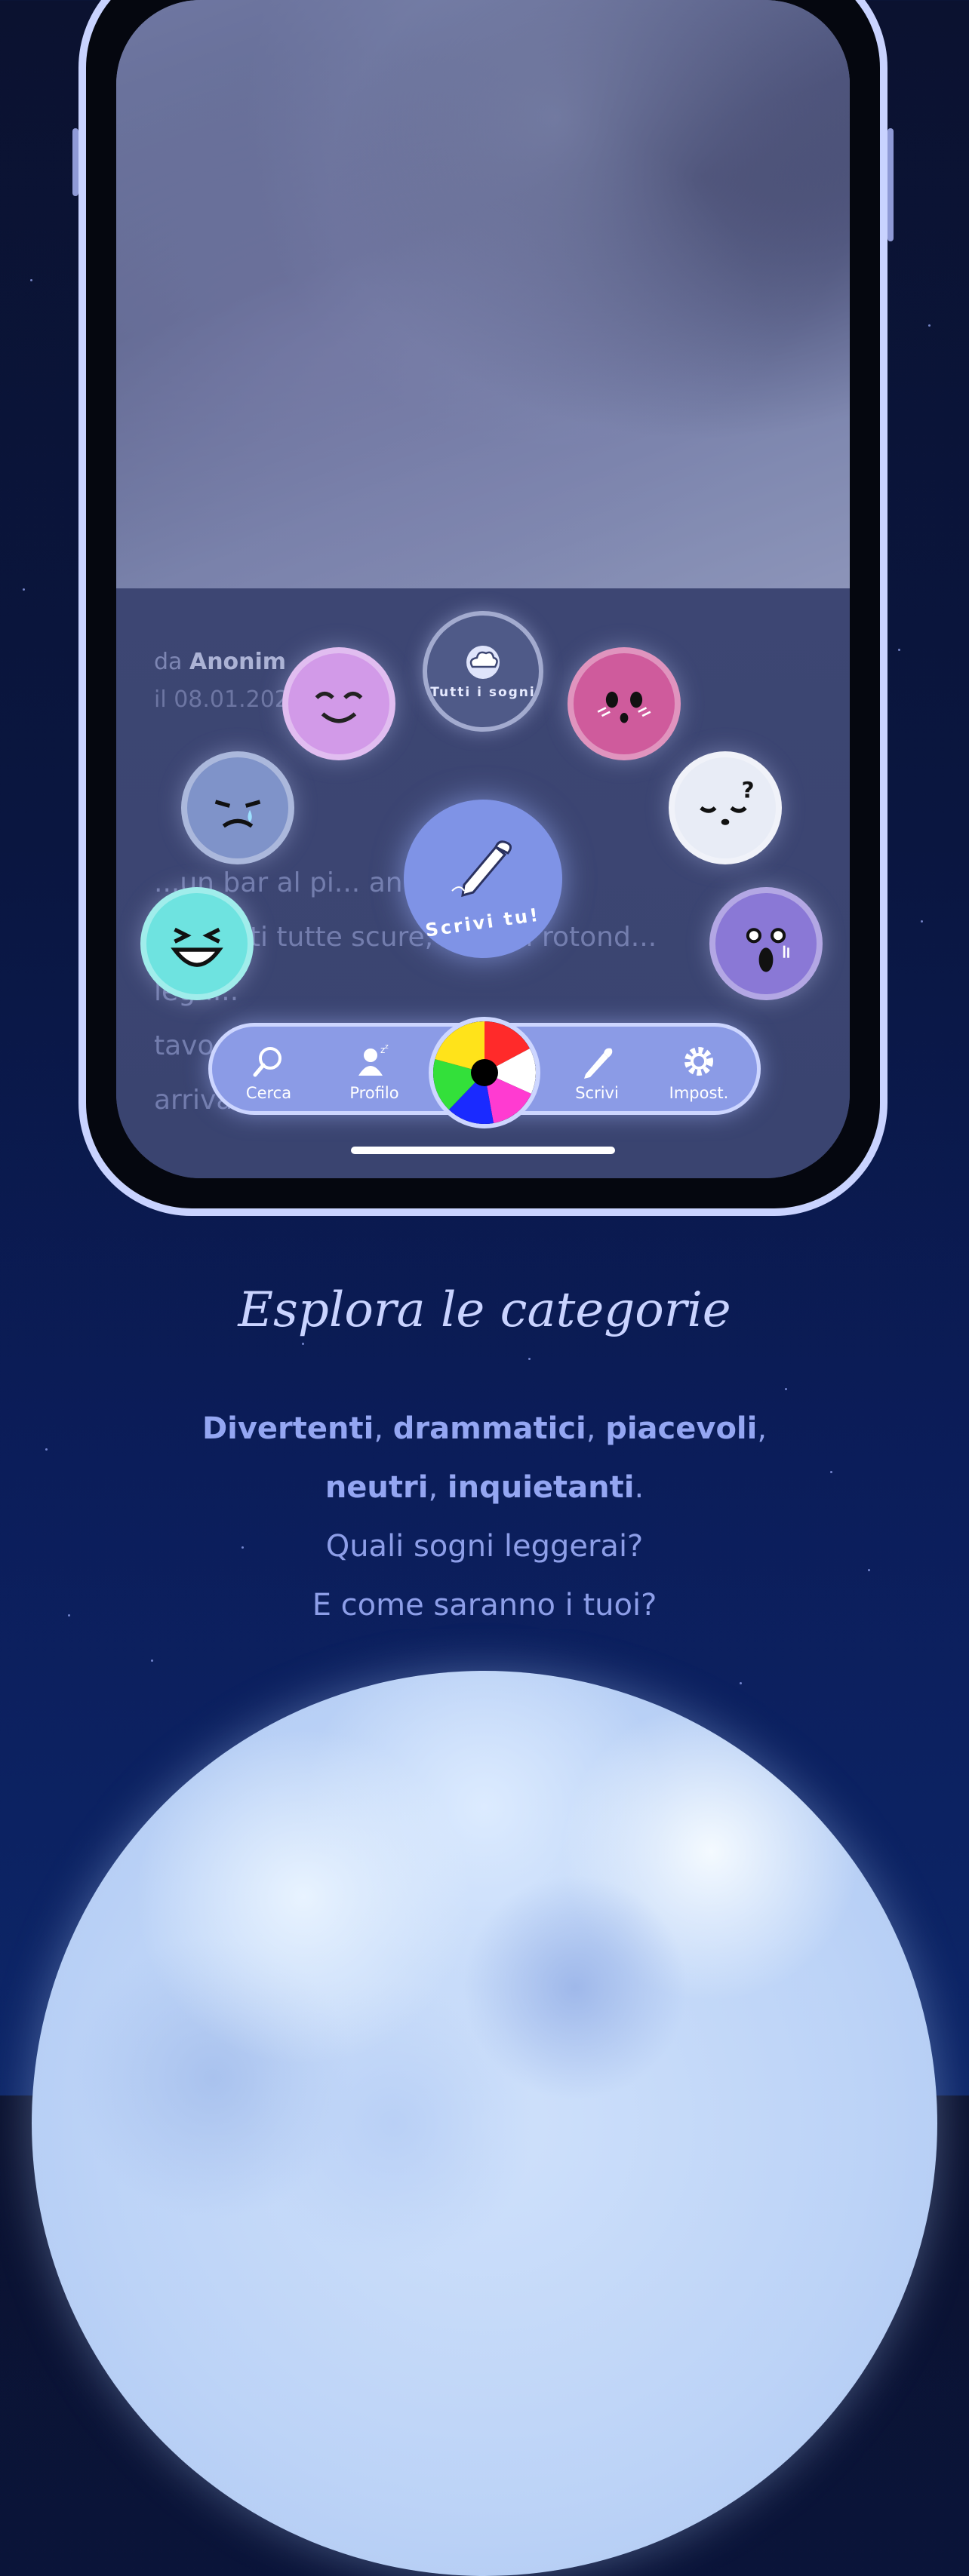 Image resolution: width=969 pixels, height=2576 pixels. I want to click on nav-profile-label: Profilo, so click(374, 1093).